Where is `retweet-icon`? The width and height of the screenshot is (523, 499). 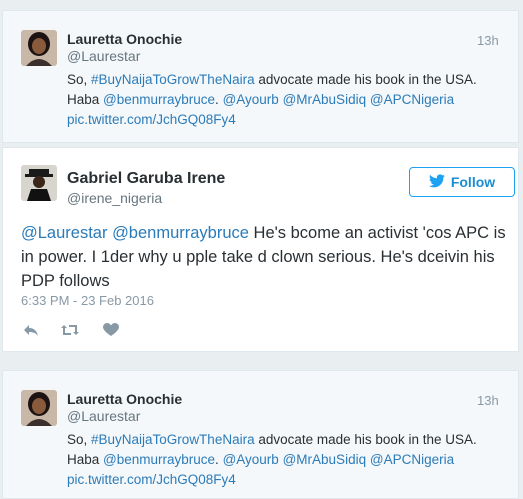 retweet-icon is located at coordinates (69, 331).